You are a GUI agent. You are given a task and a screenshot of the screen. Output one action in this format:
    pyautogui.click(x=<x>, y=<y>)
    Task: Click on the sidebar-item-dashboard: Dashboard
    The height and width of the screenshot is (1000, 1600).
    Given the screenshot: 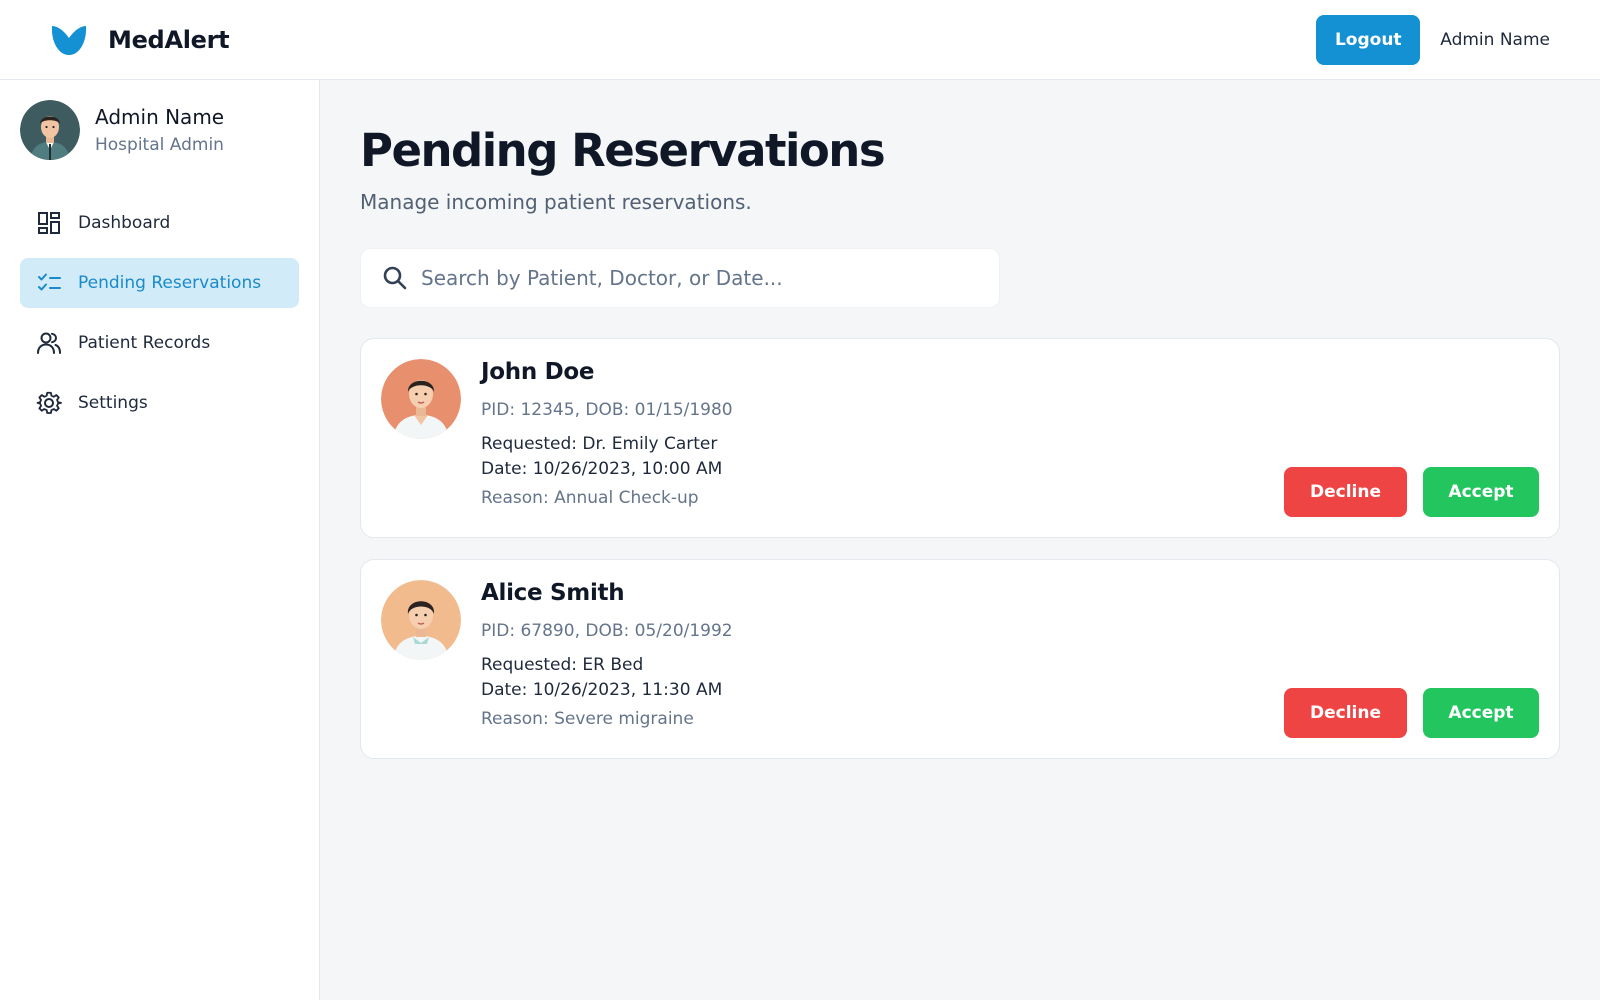 What is the action you would take?
    pyautogui.click(x=159, y=223)
    